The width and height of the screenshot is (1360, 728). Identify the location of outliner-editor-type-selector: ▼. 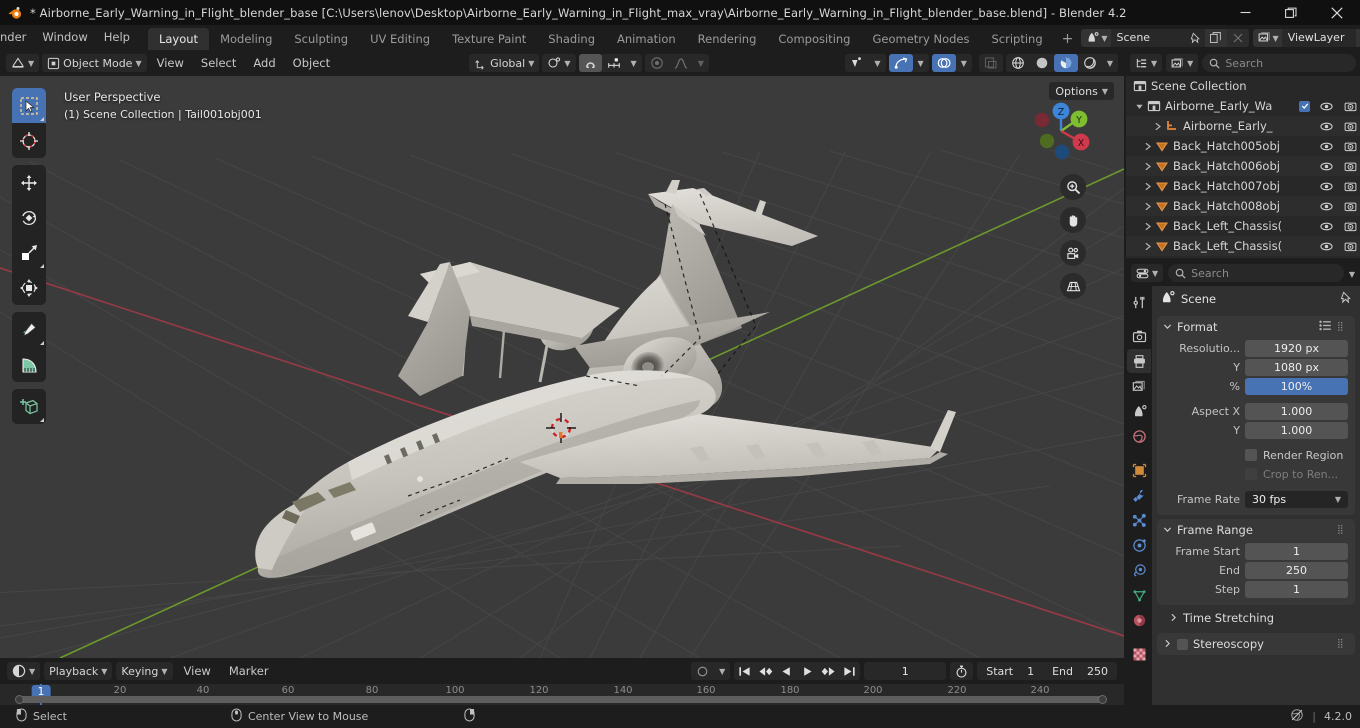
(1146, 63).